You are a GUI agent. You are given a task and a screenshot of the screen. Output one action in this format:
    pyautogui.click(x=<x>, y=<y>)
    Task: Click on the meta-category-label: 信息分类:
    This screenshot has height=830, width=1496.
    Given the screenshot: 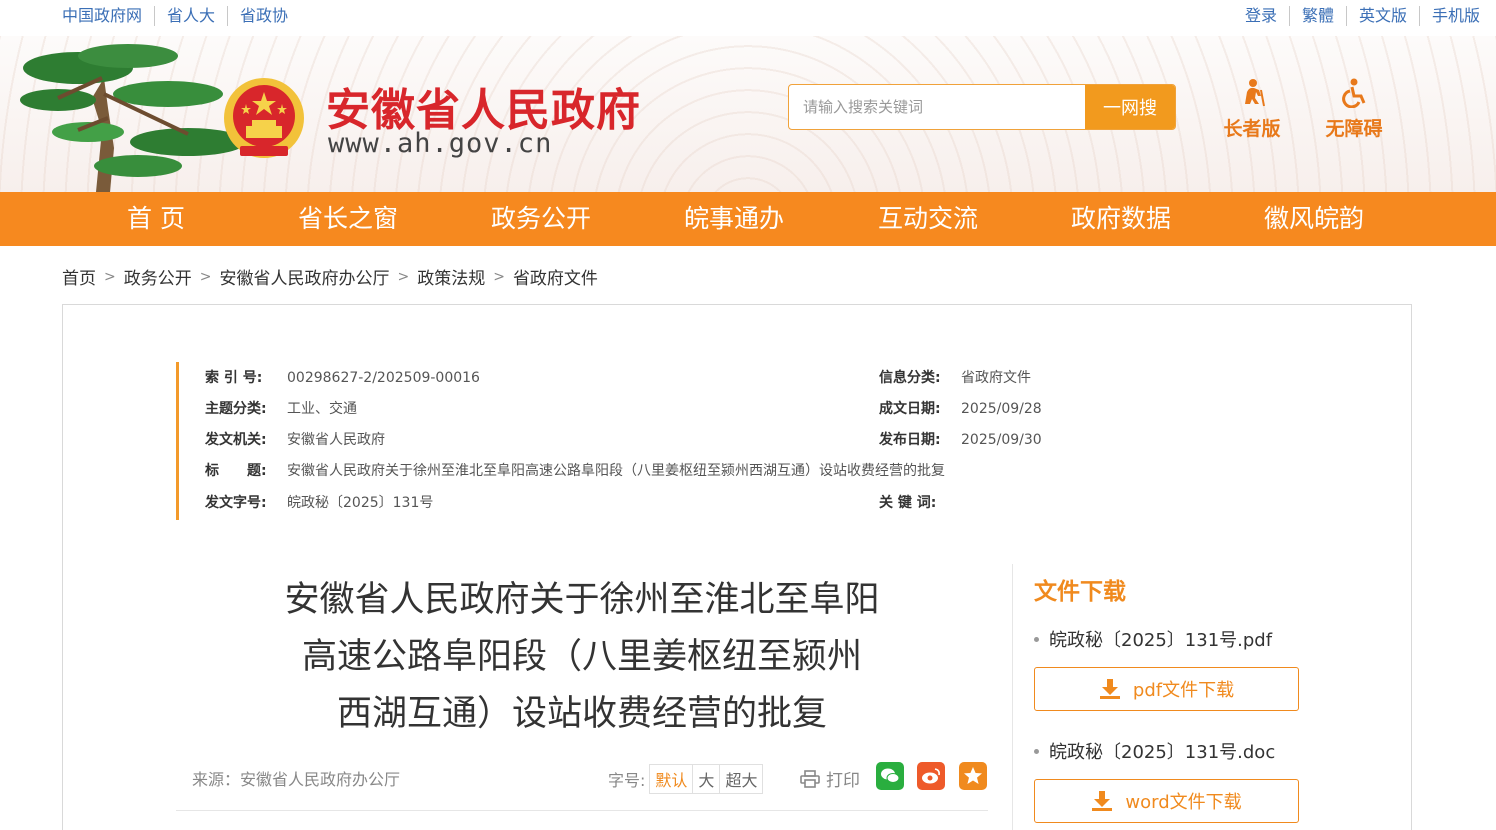 What is the action you would take?
    pyautogui.click(x=910, y=378)
    